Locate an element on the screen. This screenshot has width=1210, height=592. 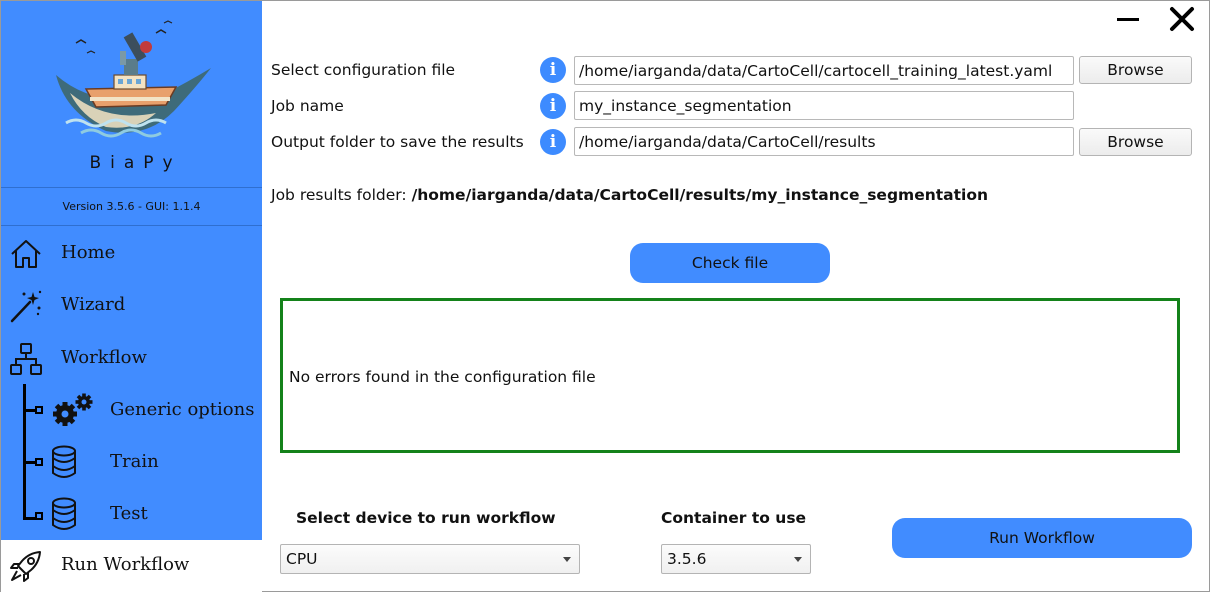
sidebar-item-label: Home is located at coordinates (88, 252).